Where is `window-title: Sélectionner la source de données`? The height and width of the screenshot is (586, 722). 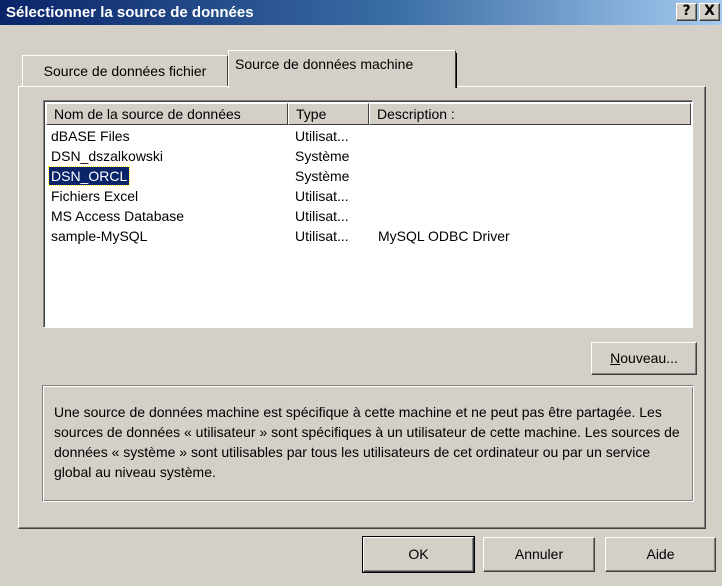 window-title: Sélectionner la source de données is located at coordinates (130, 12).